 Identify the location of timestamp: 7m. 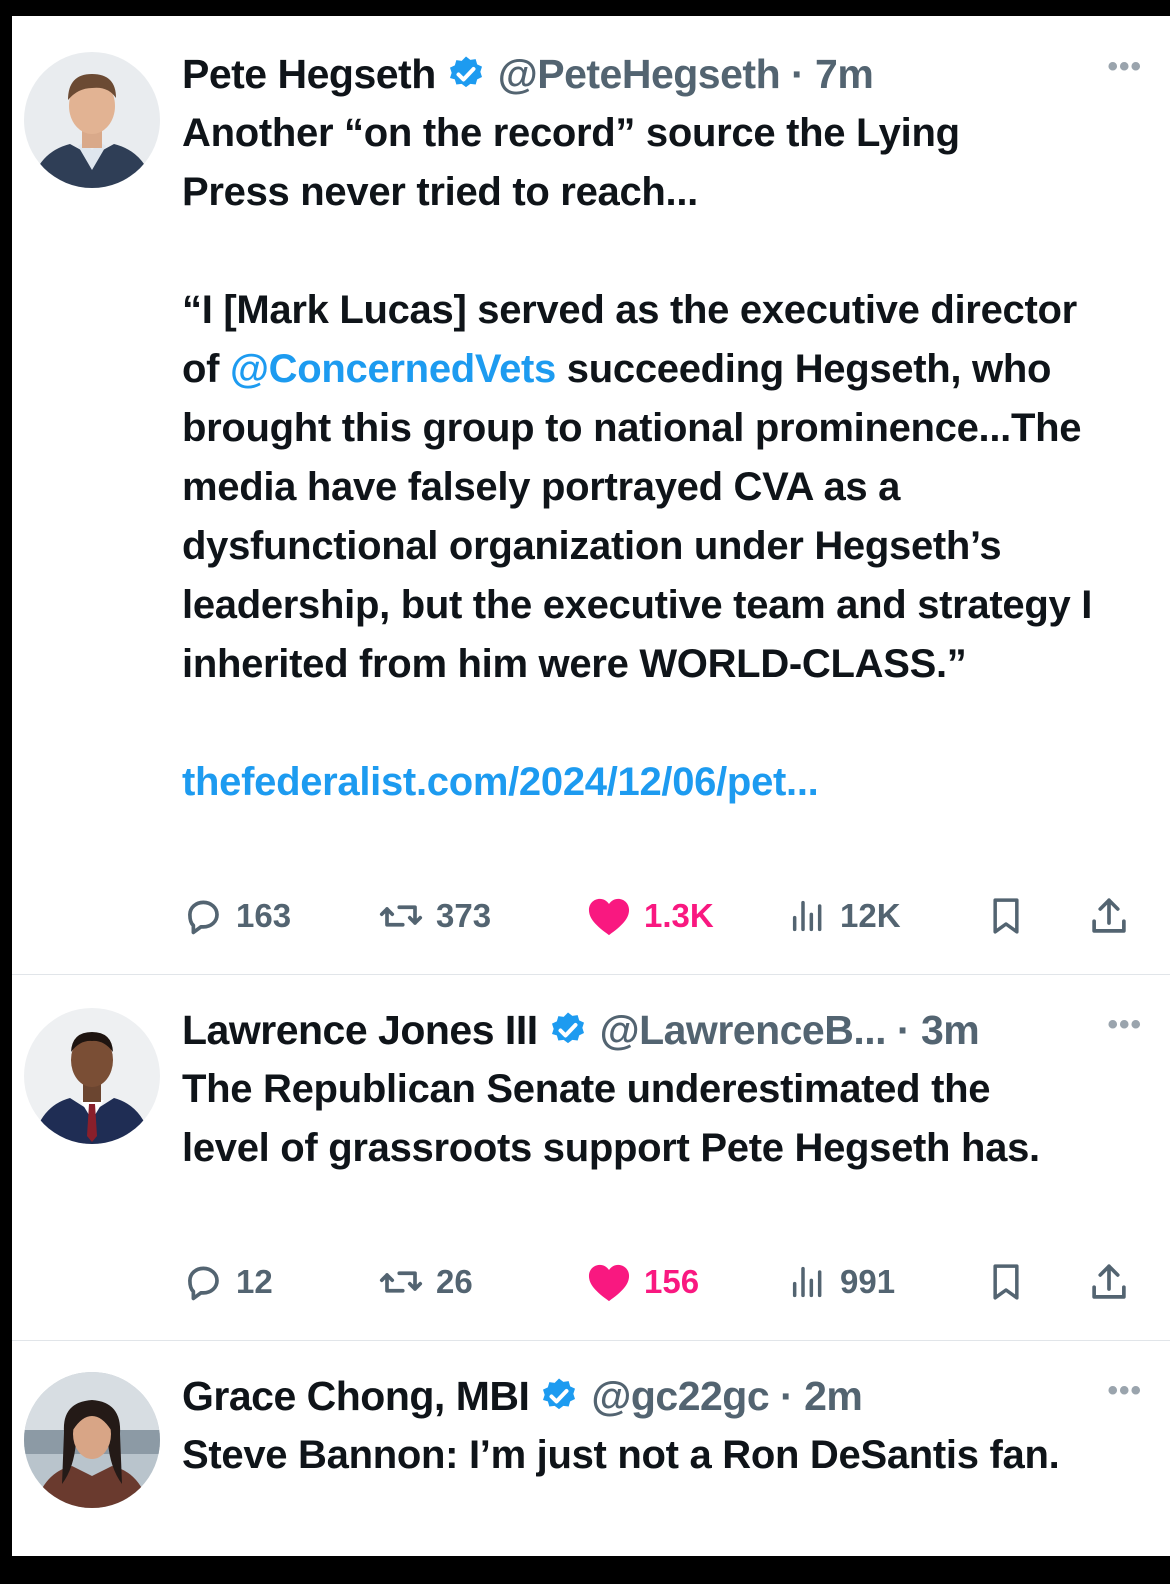
(844, 74).